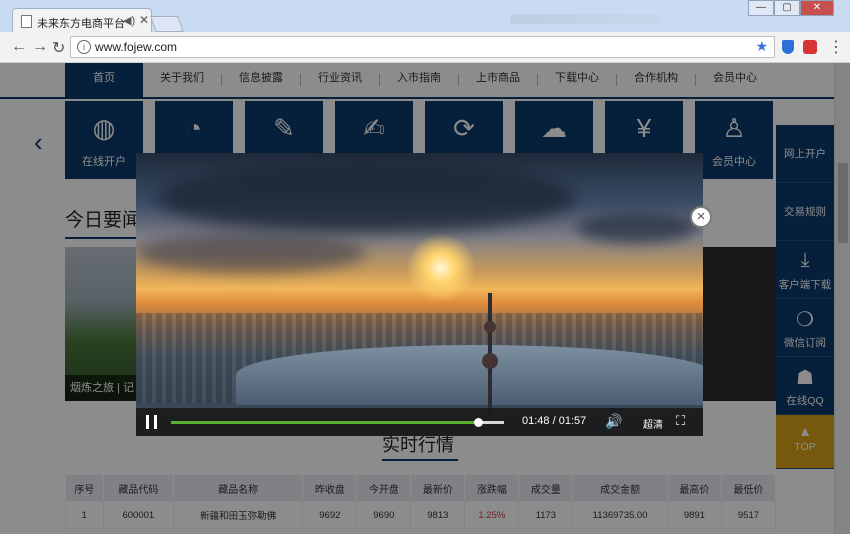 This screenshot has height=534, width=850. Describe the element at coordinates (810, 47) in the screenshot. I see `red-extension-icon` at that location.